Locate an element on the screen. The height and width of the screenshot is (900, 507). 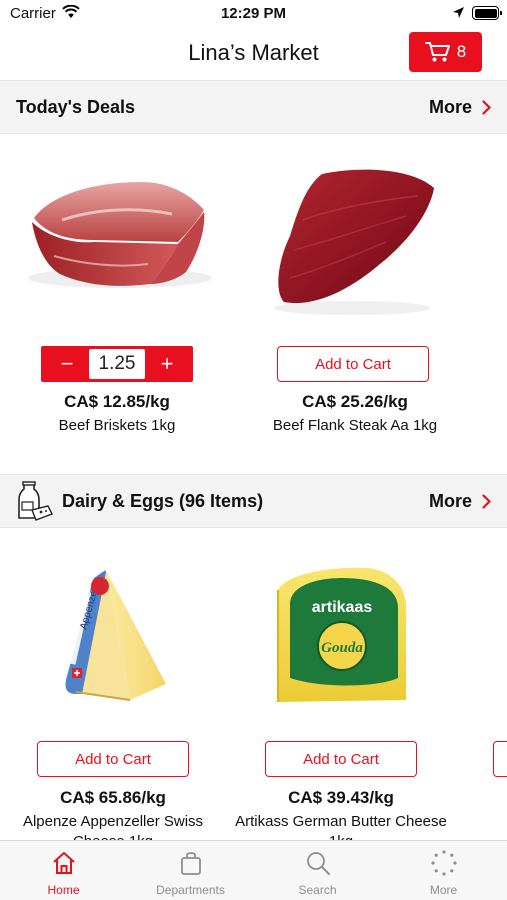
bag-icon is located at coordinates (190, 863).